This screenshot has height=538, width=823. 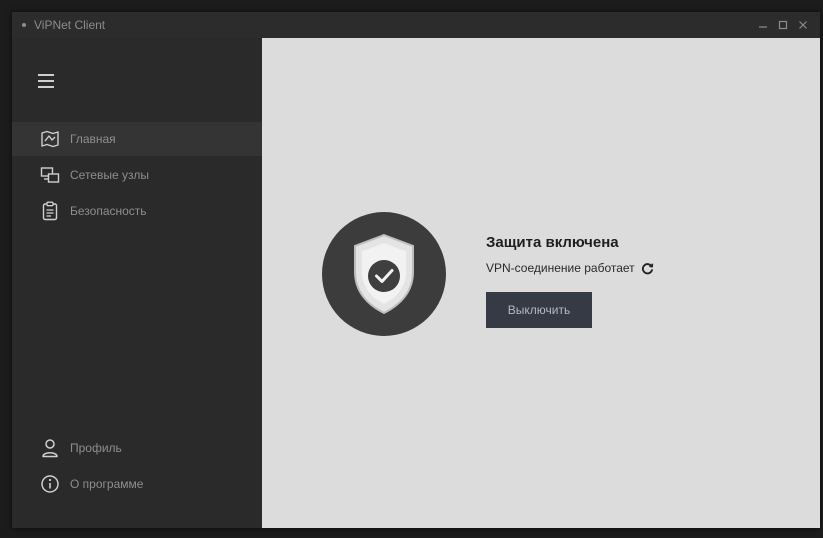 What do you see at coordinates (803, 25) in the screenshot?
I see `close-icon` at bounding box center [803, 25].